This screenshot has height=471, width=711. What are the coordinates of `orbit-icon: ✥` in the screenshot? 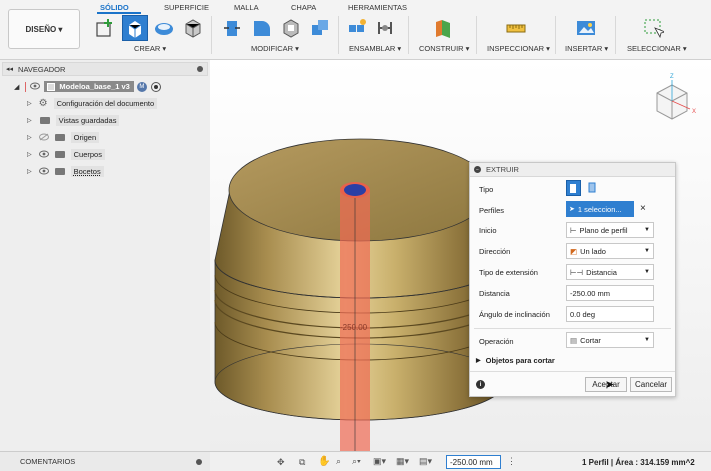 It's located at (281, 462).